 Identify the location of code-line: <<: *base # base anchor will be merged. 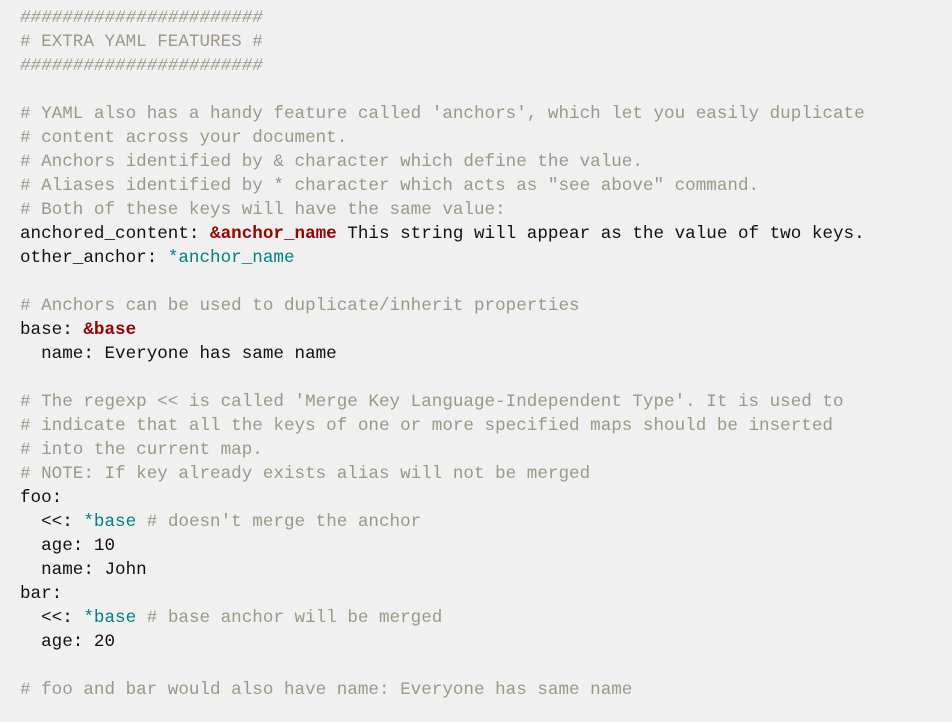
(442, 618).